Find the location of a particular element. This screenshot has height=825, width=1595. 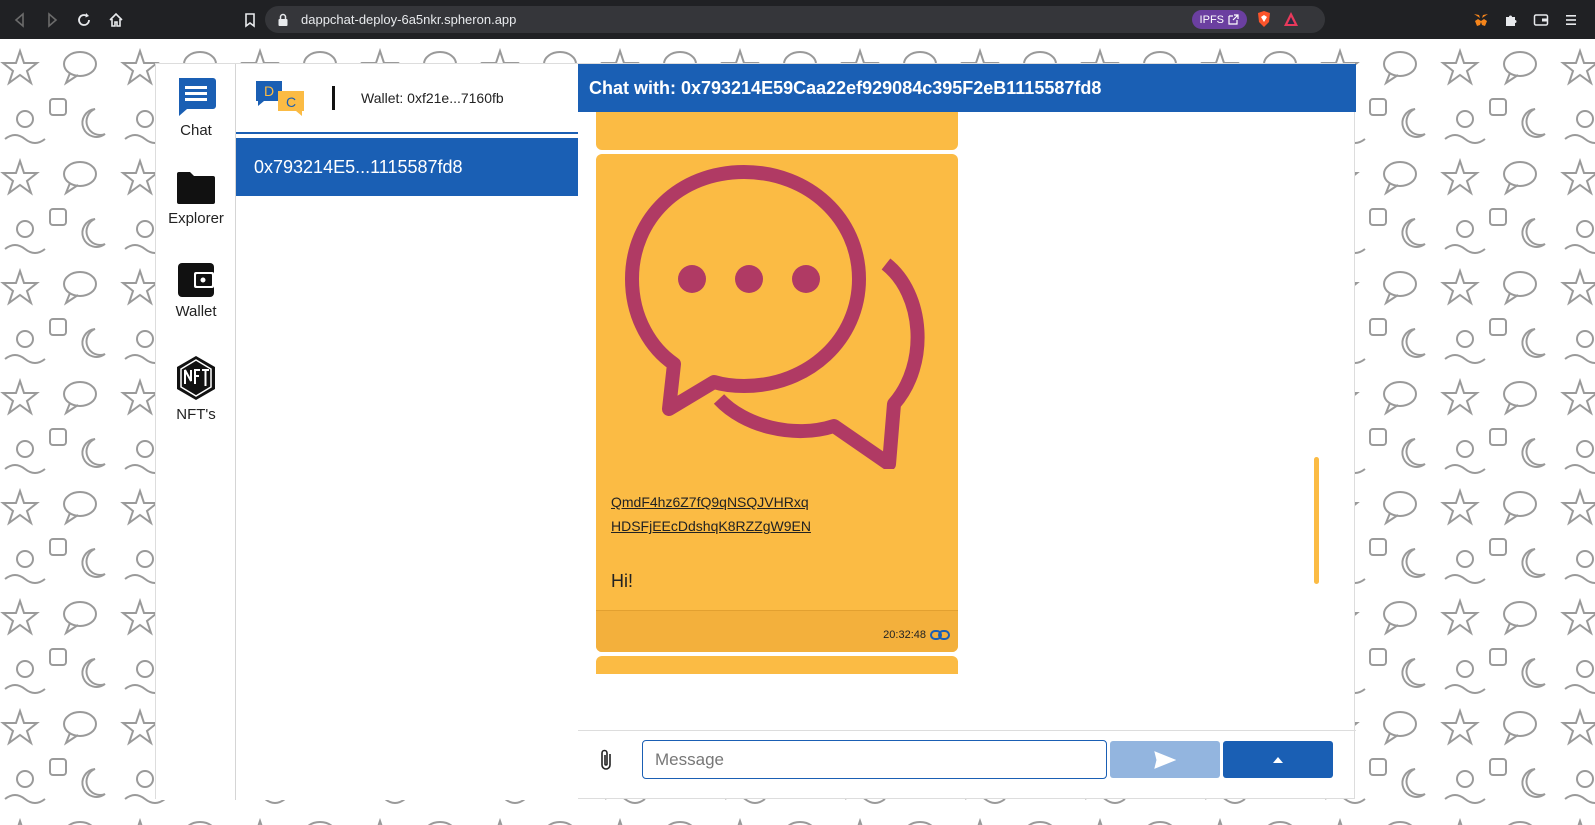

home-icon is located at coordinates (116, 19).